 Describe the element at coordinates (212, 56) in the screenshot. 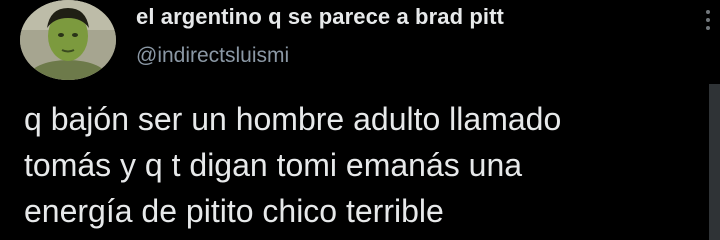

I see `author-handle: @indirectsluismi` at that location.